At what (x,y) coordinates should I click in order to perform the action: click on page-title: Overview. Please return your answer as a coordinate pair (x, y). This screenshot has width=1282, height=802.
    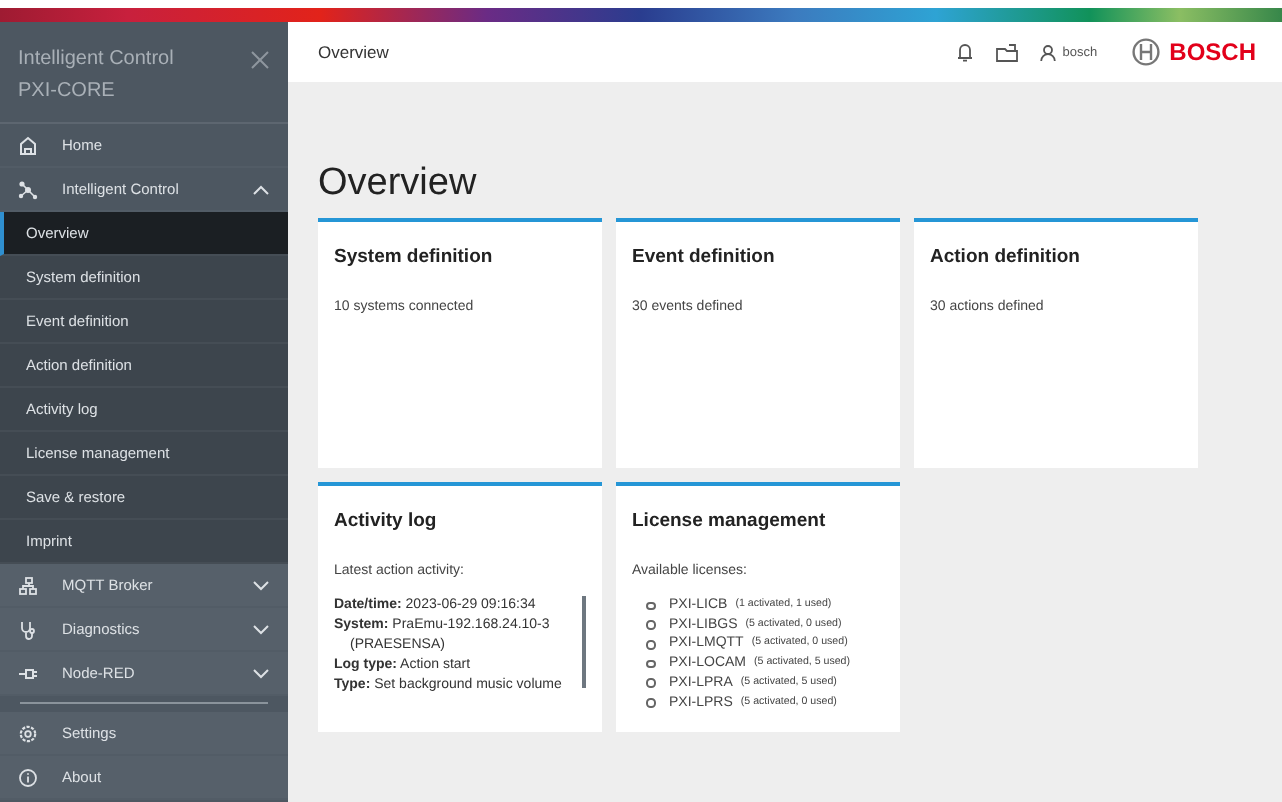
    Looking at the image, I should click on (398, 184).